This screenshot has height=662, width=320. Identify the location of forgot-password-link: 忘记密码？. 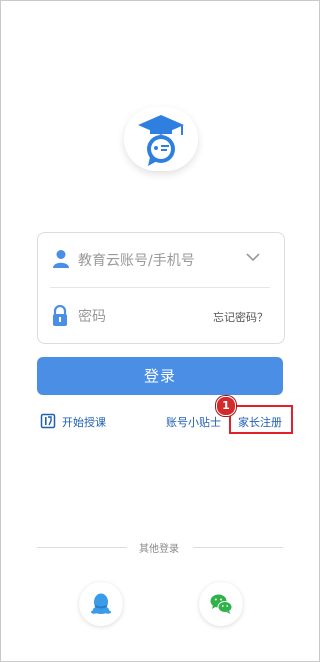
(240, 317).